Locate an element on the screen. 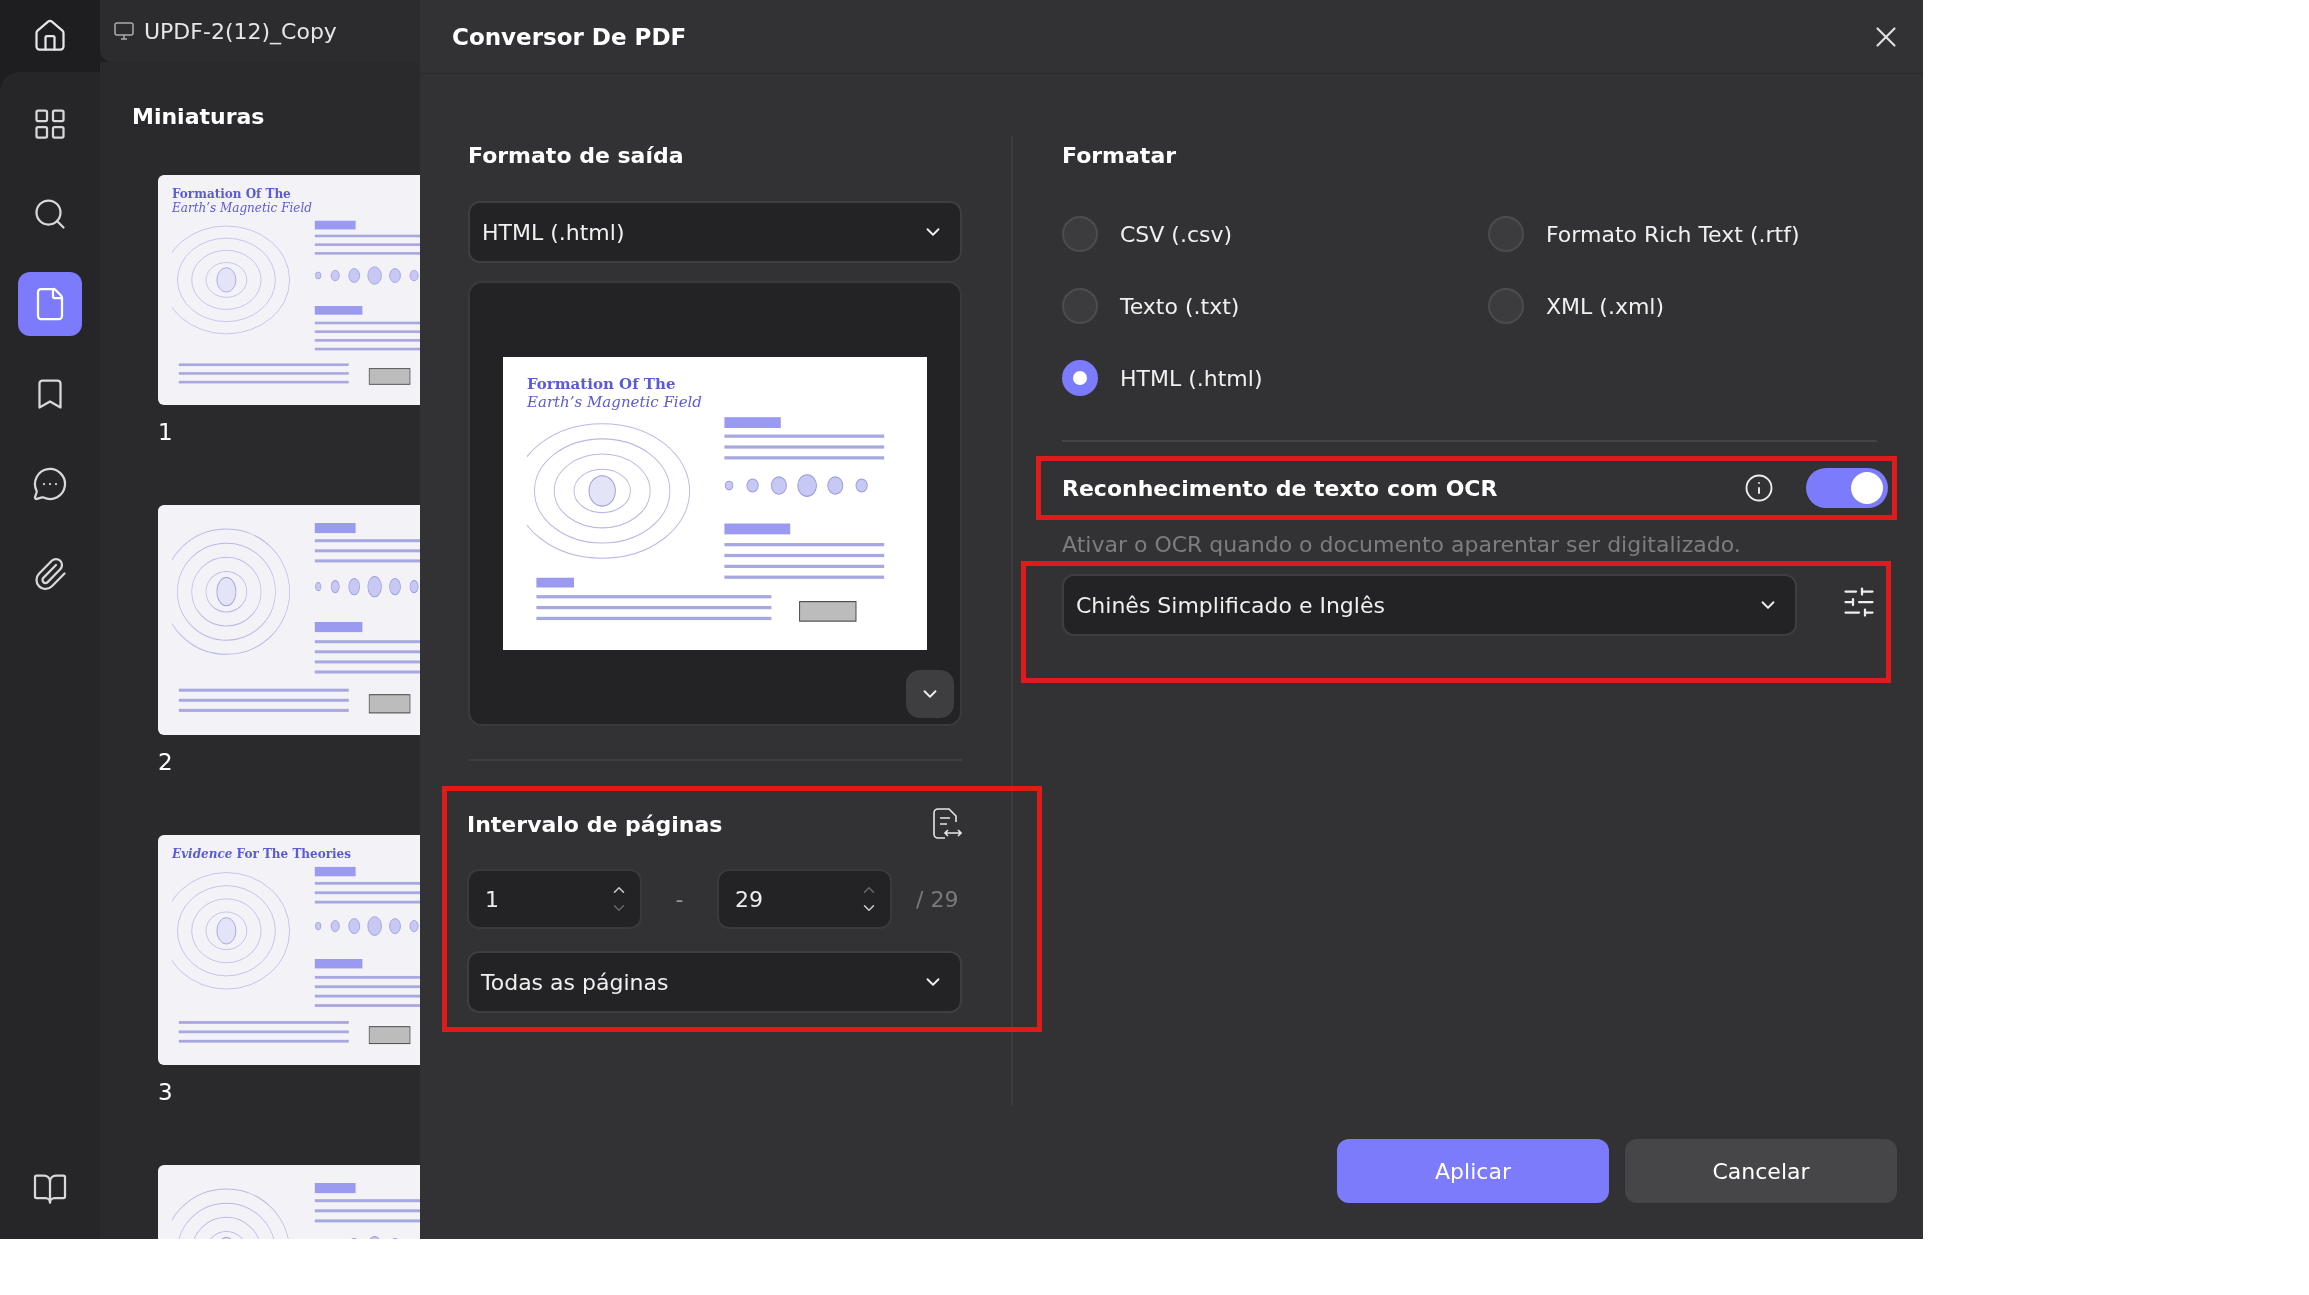 The image size is (2309, 1295). monitor-icon is located at coordinates (124, 31).